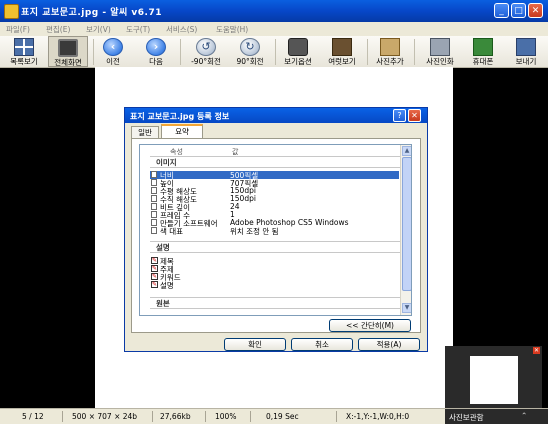  Describe the element at coordinates (58, 29) in the screenshot. I see `menu-edit: 편집(E)` at that location.